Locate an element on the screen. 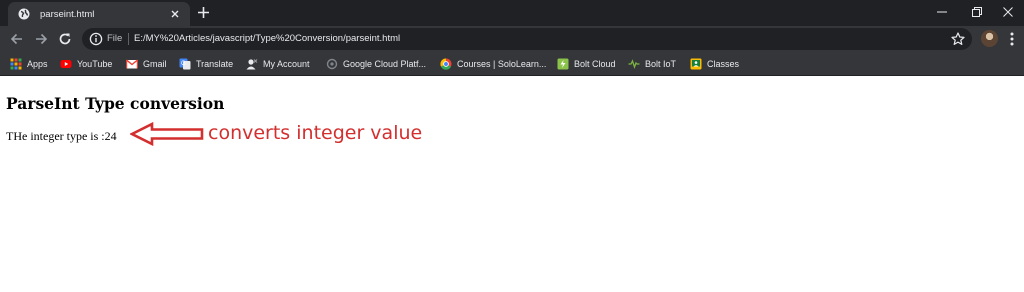 This screenshot has width=1024, height=292. bookmark-apps: Apps is located at coordinates (29, 64).